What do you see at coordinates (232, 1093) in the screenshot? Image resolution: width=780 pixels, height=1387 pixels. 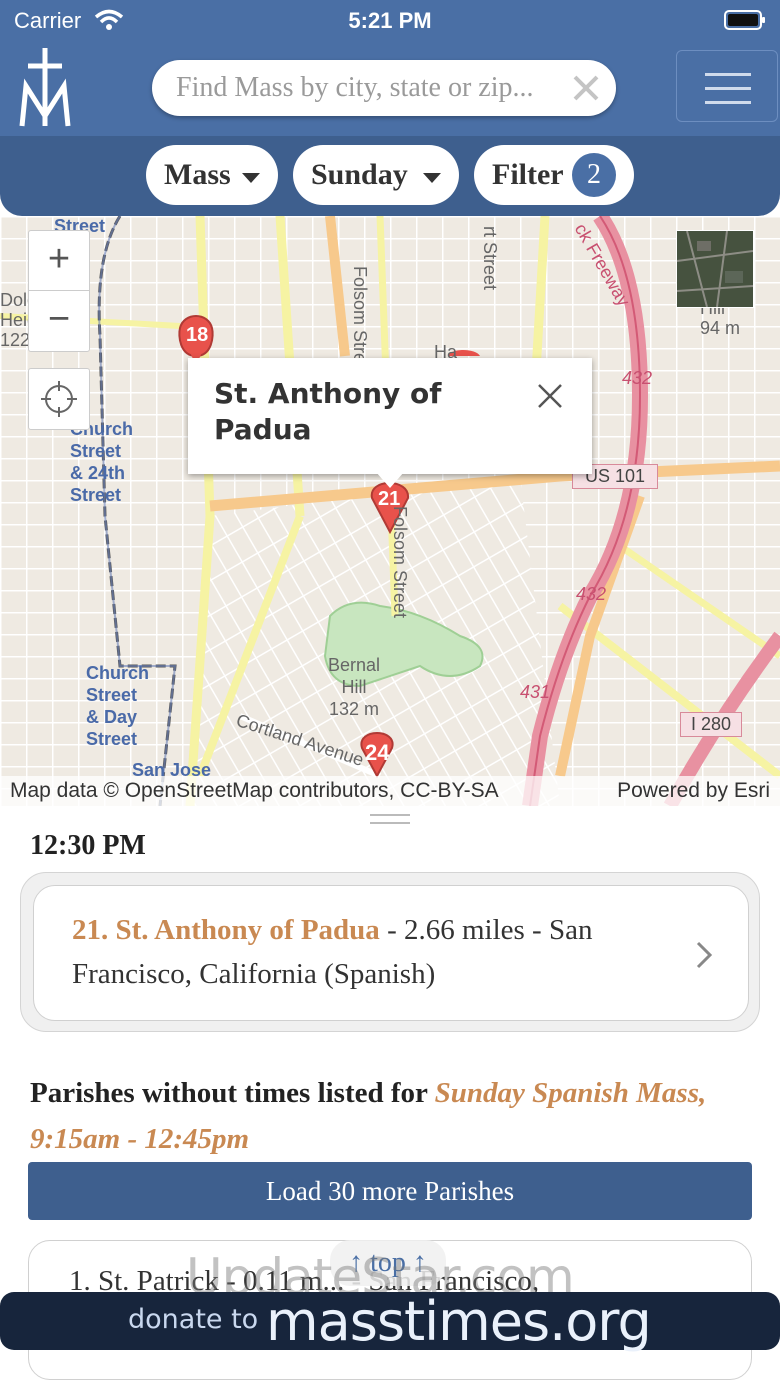 I see `heading-prefix: Parishes without times listed for` at bounding box center [232, 1093].